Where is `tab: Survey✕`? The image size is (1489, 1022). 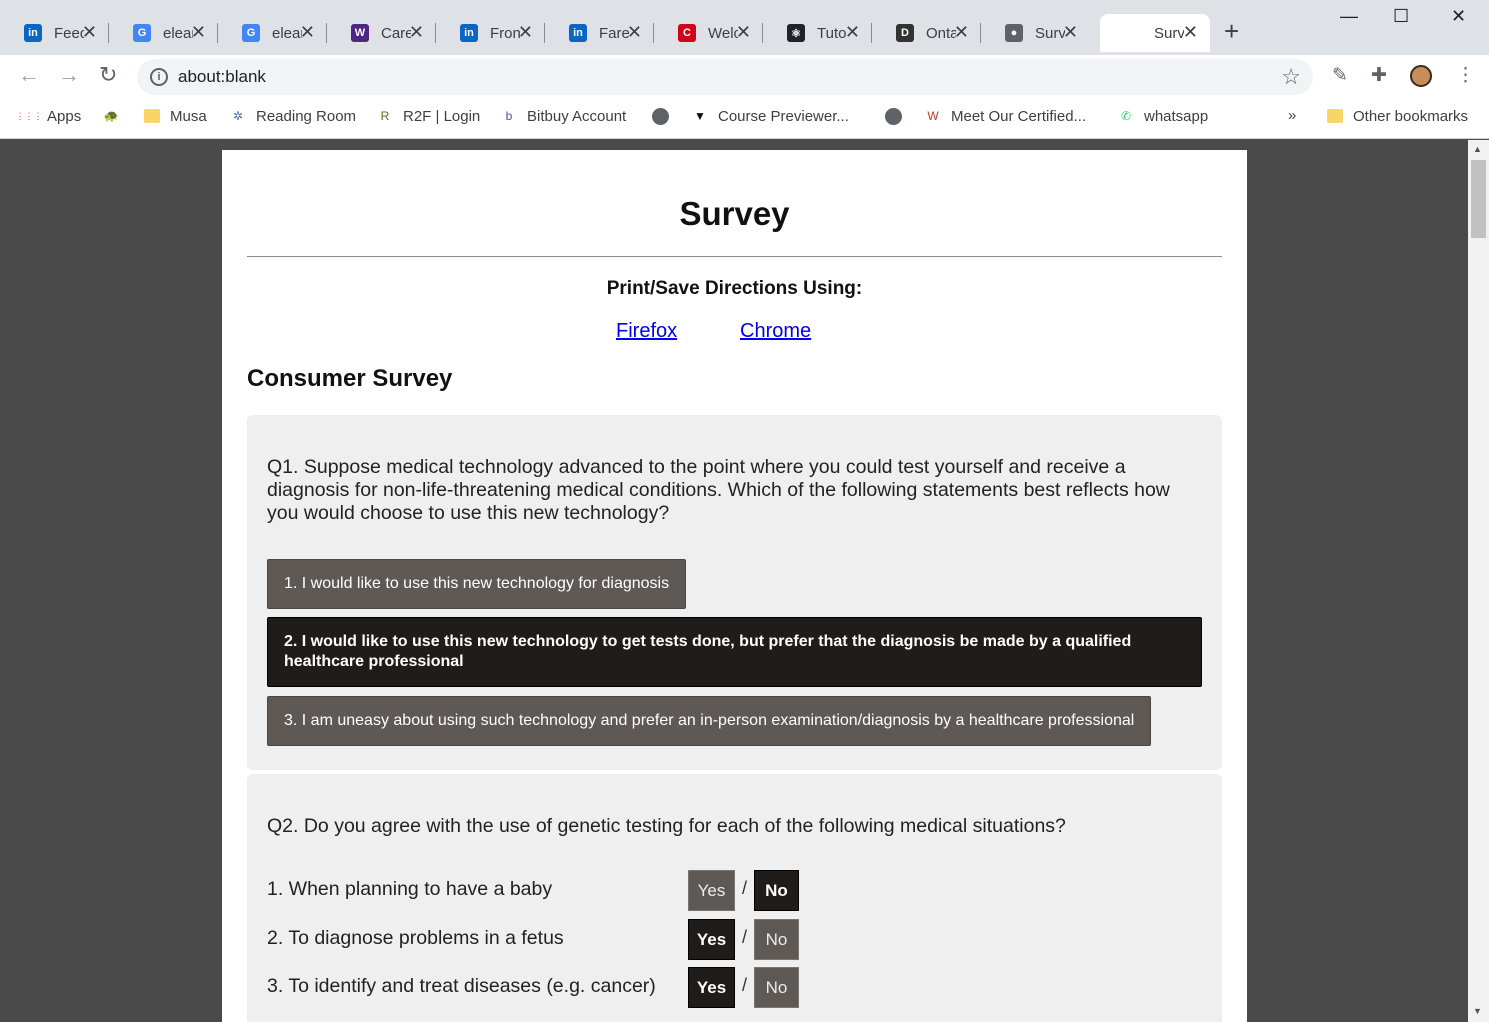 tab: Survey✕ is located at coordinates (1155, 33).